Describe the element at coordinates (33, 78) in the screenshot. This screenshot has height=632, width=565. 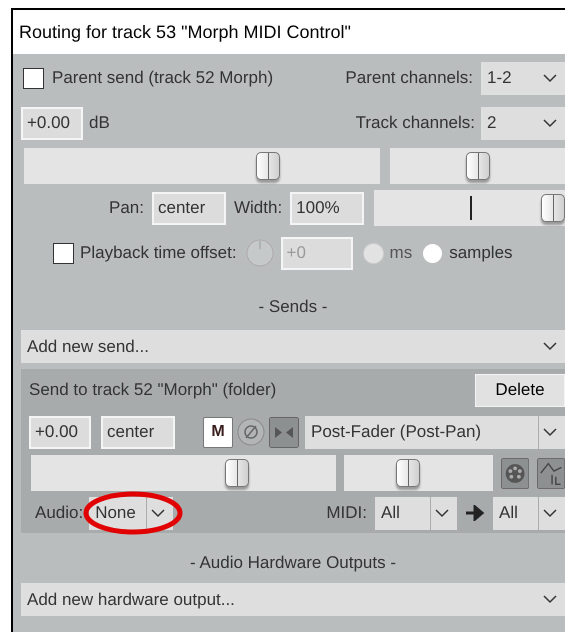
I see `checkbox` at that location.